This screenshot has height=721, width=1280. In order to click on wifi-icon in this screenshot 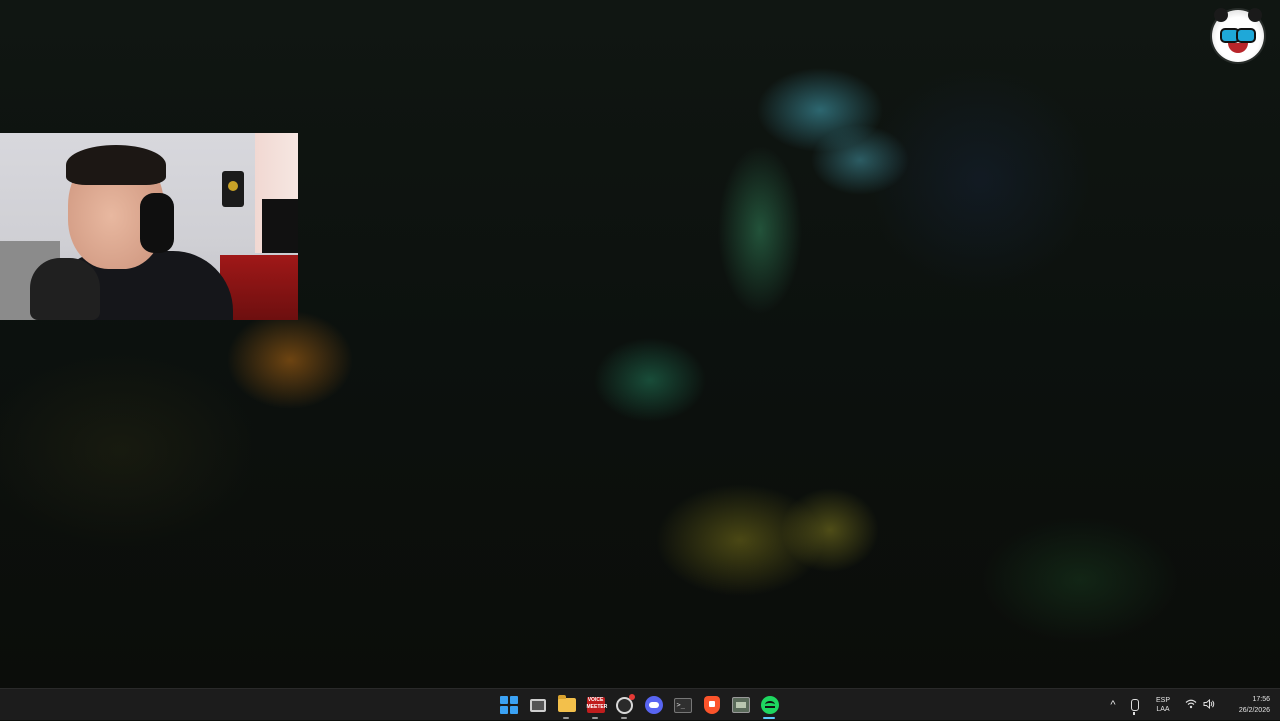, I will do `click(1191, 705)`.